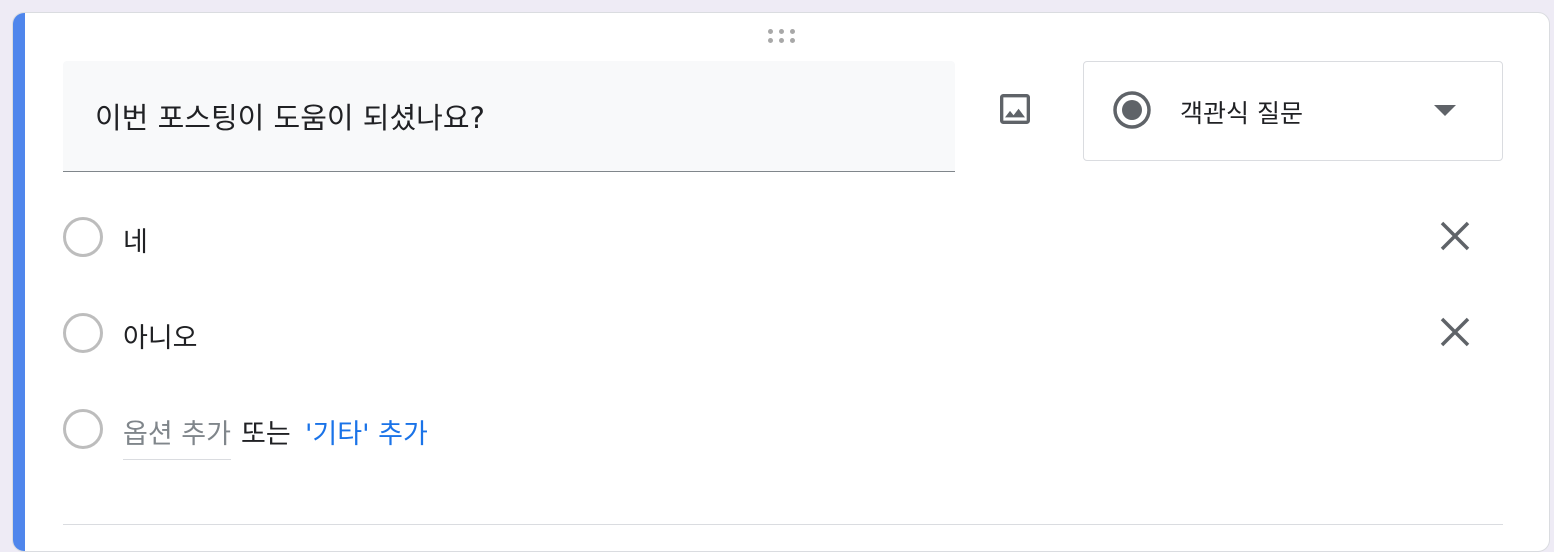 Image resolution: width=1554 pixels, height=552 pixels. What do you see at coordinates (1241, 113) in the screenshot?
I see `question-type-label: 객관식 질문` at bounding box center [1241, 113].